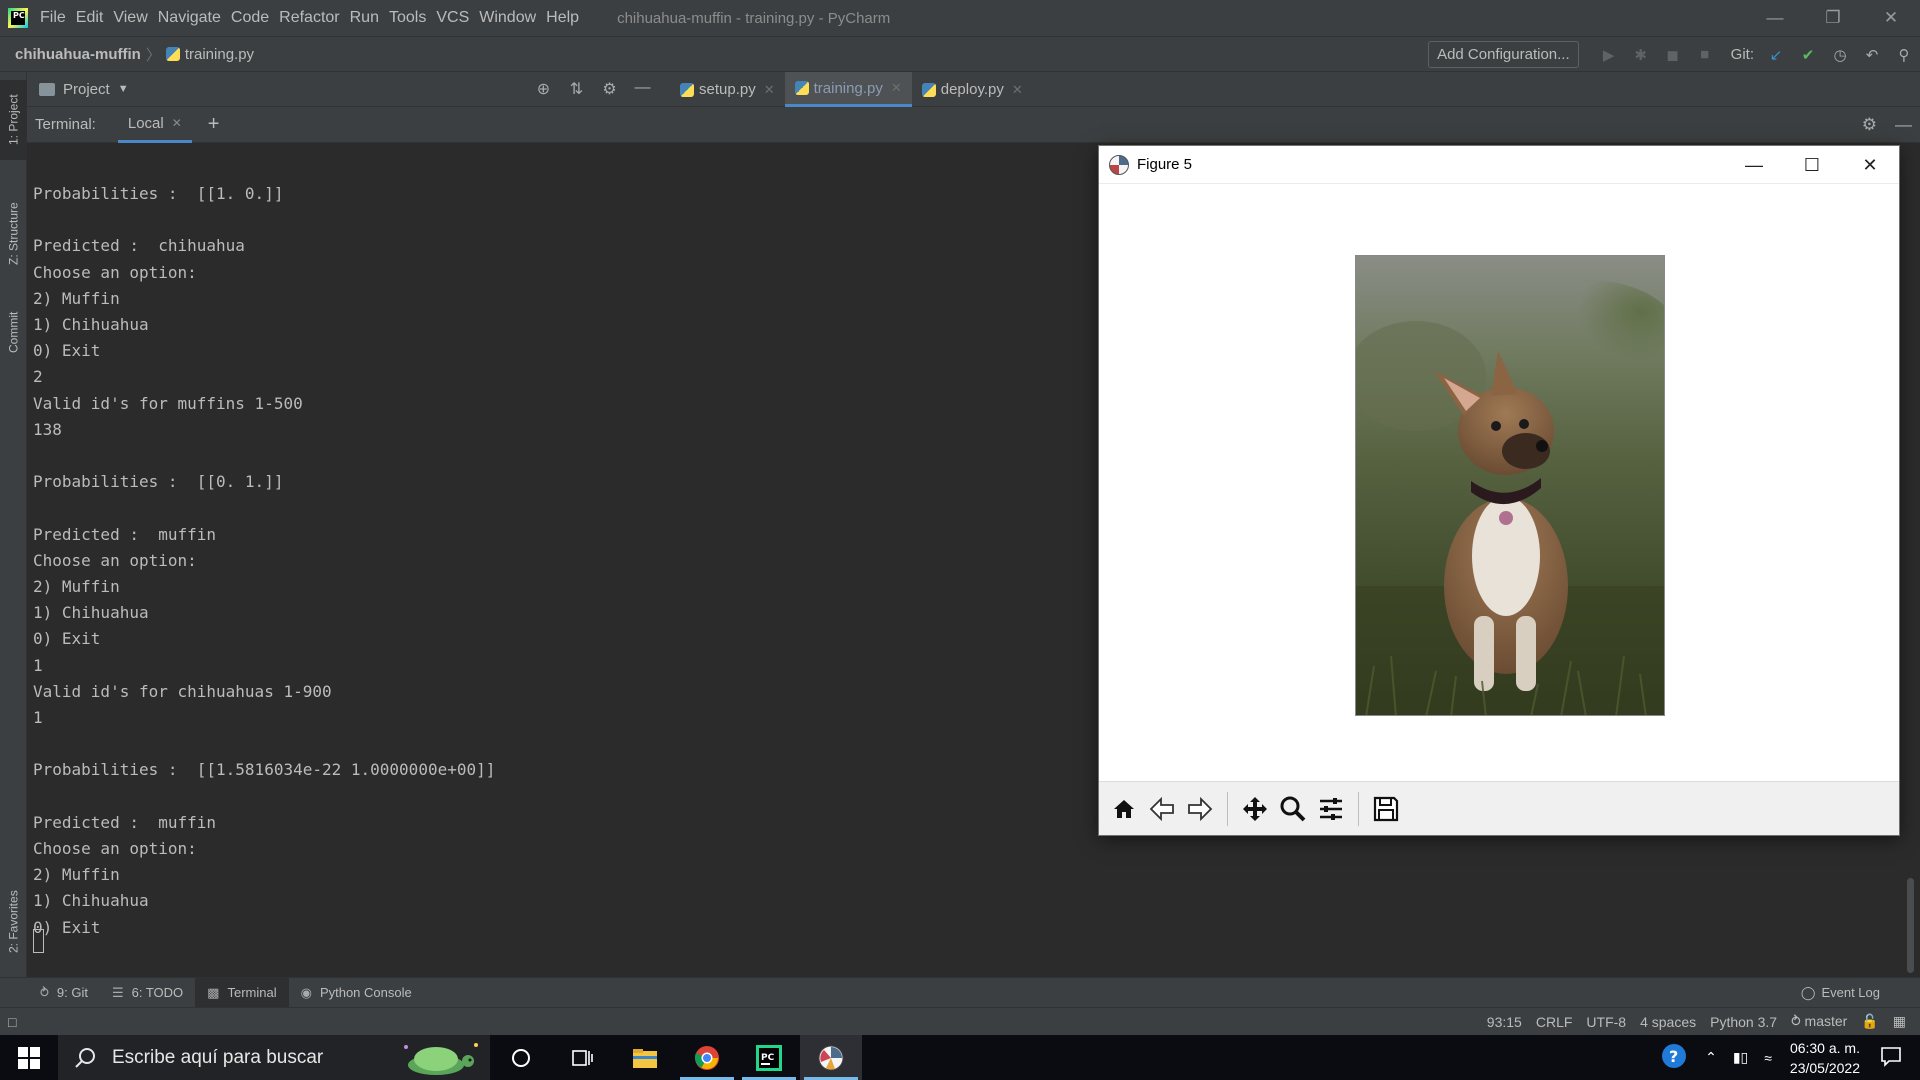  Describe the element at coordinates (583, 1057) in the screenshot. I see `task-view-icon` at that location.